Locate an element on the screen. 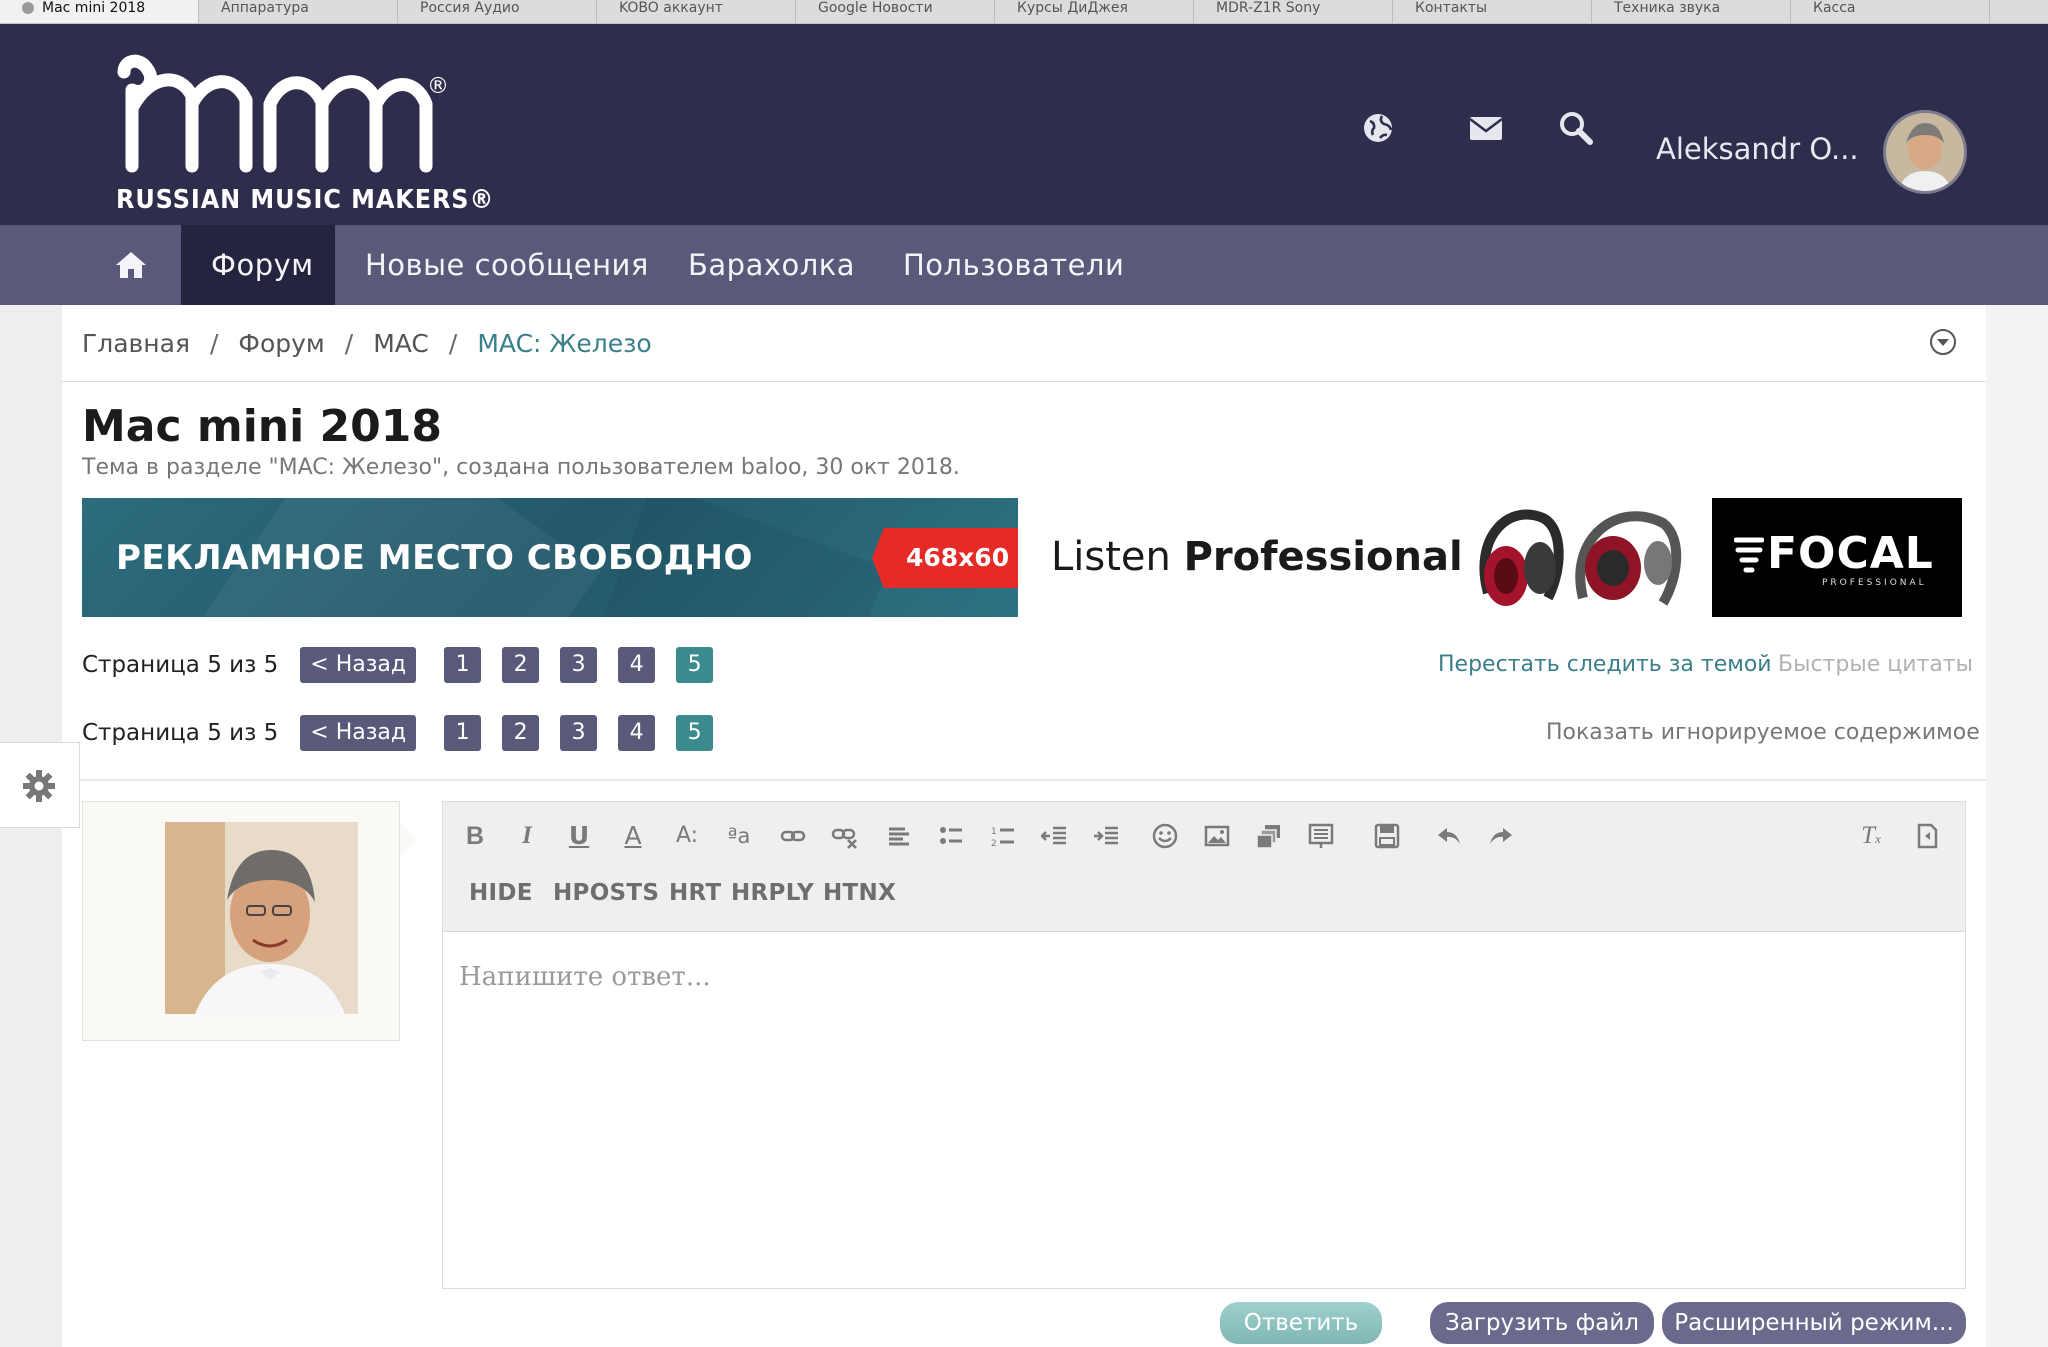 This screenshot has width=2048, height=1347. browser-tab: Касса is located at coordinates (1890, 11).